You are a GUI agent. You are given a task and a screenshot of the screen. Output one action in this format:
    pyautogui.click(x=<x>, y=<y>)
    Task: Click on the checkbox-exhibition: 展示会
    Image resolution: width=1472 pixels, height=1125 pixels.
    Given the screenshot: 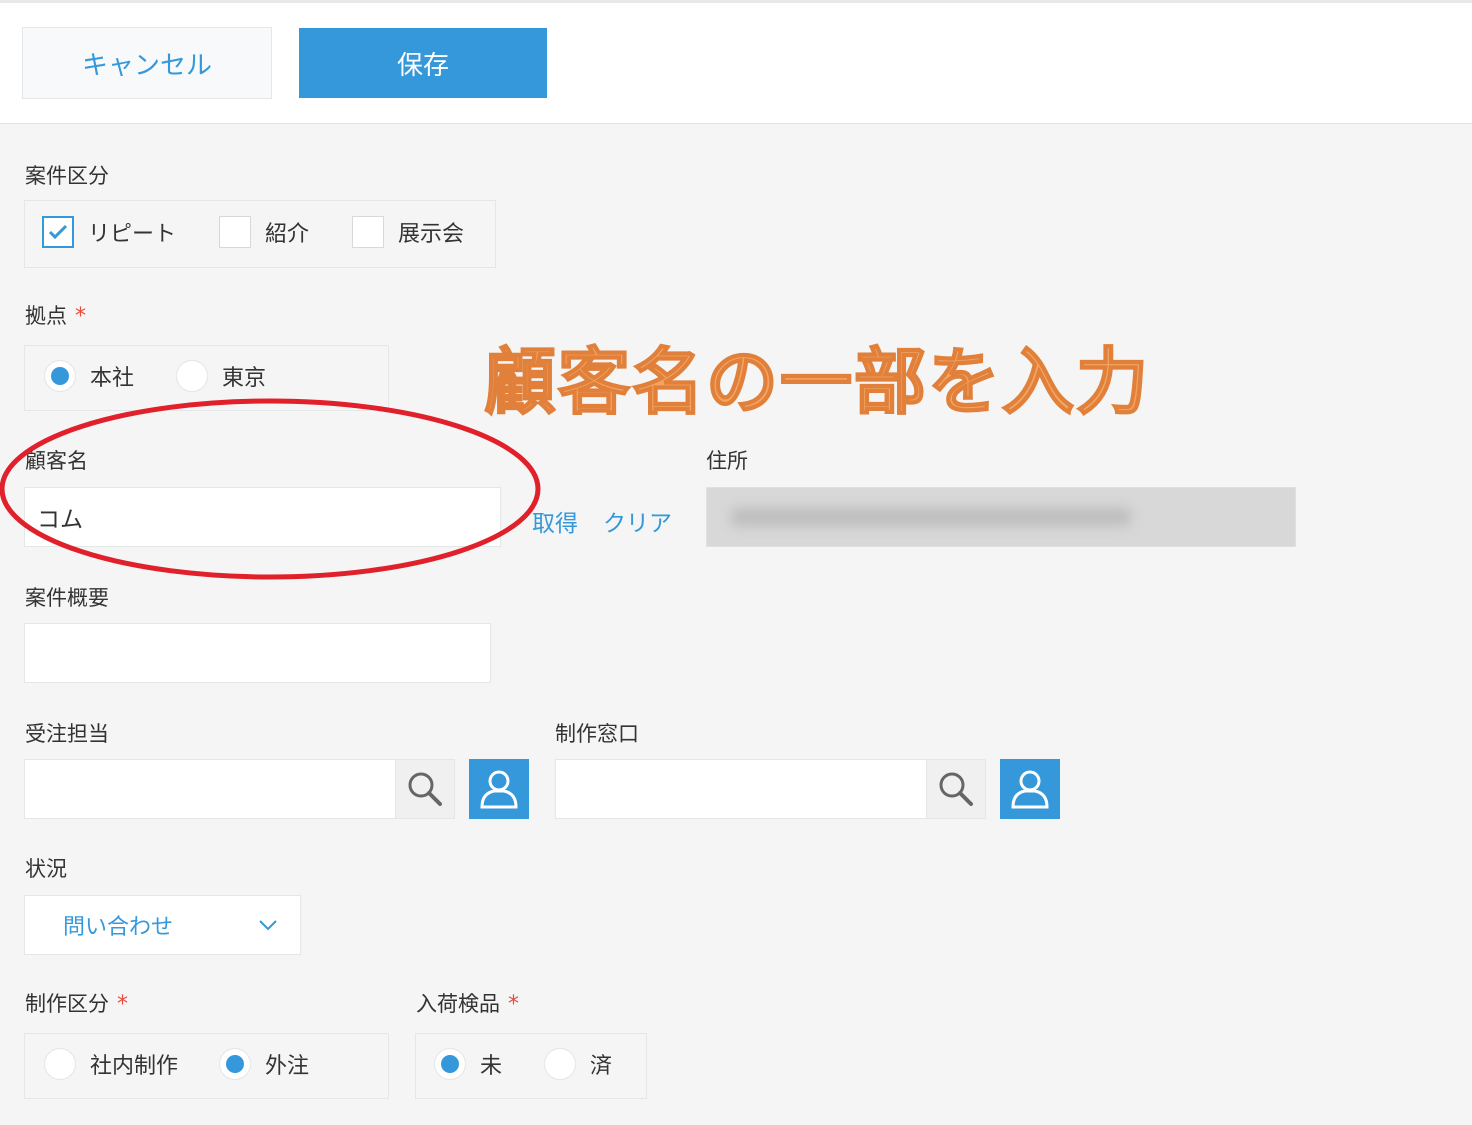 What is the action you would take?
    pyautogui.click(x=408, y=232)
    